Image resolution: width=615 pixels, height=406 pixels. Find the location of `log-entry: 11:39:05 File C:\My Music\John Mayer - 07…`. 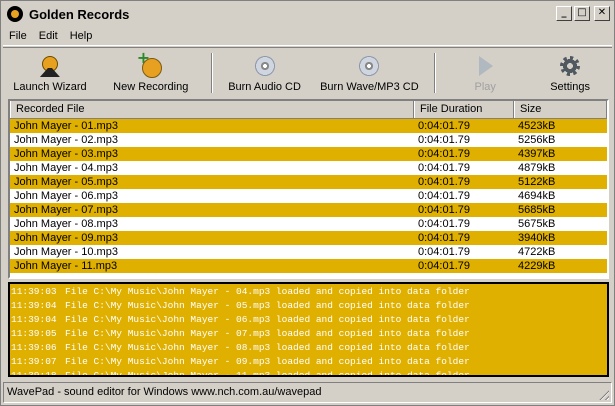

log-entry: 11:39:05 File C:\My Music\John Mayer - 07… is located at coordinates (308, 334).